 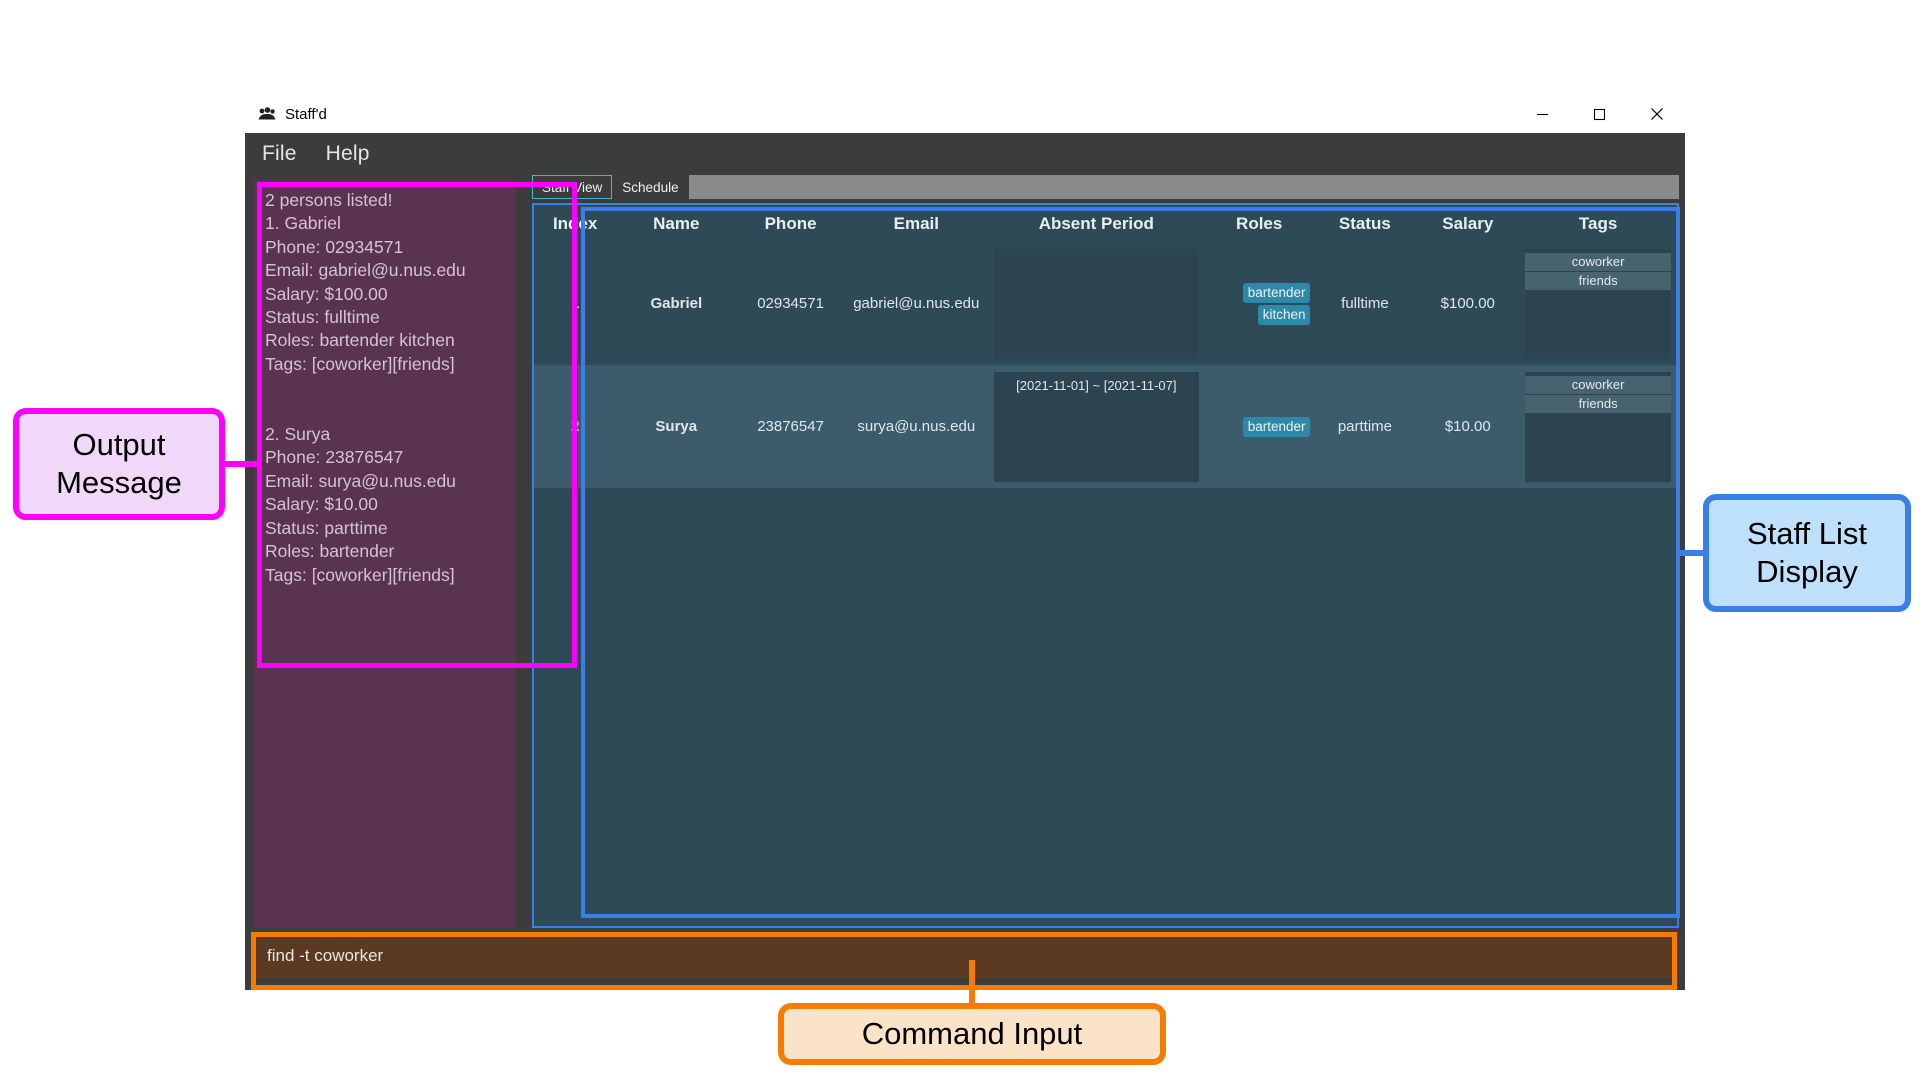 What do you see at coordinates (119, 464) in the screenshot?
I see `annotation-output-message: Output Message` at bounding box center [119, 464].